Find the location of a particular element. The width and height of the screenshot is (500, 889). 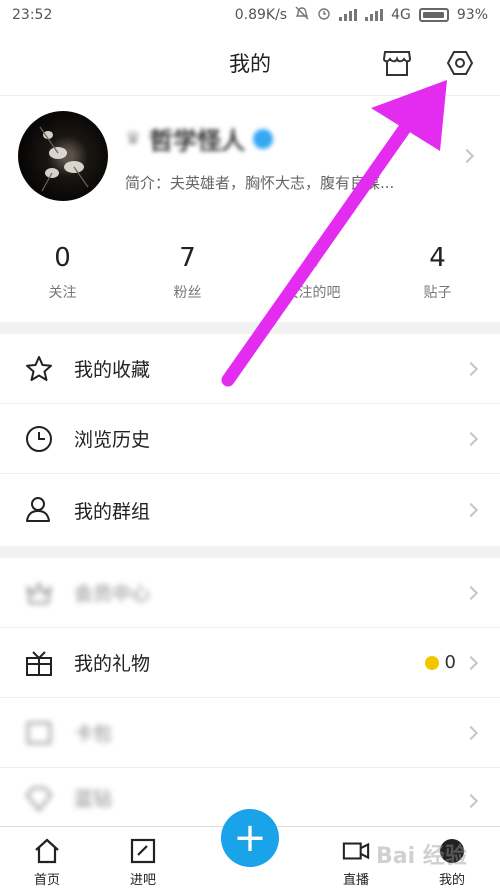

tab-enter-bar: 进吧 is located at coordinates (143, 858).